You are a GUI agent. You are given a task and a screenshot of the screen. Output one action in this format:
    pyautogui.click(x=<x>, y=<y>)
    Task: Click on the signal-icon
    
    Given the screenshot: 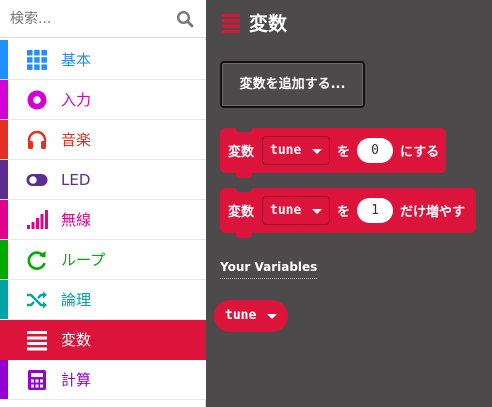 What is the action you would take?
    pyautogui.click(x=37, y=219)
    